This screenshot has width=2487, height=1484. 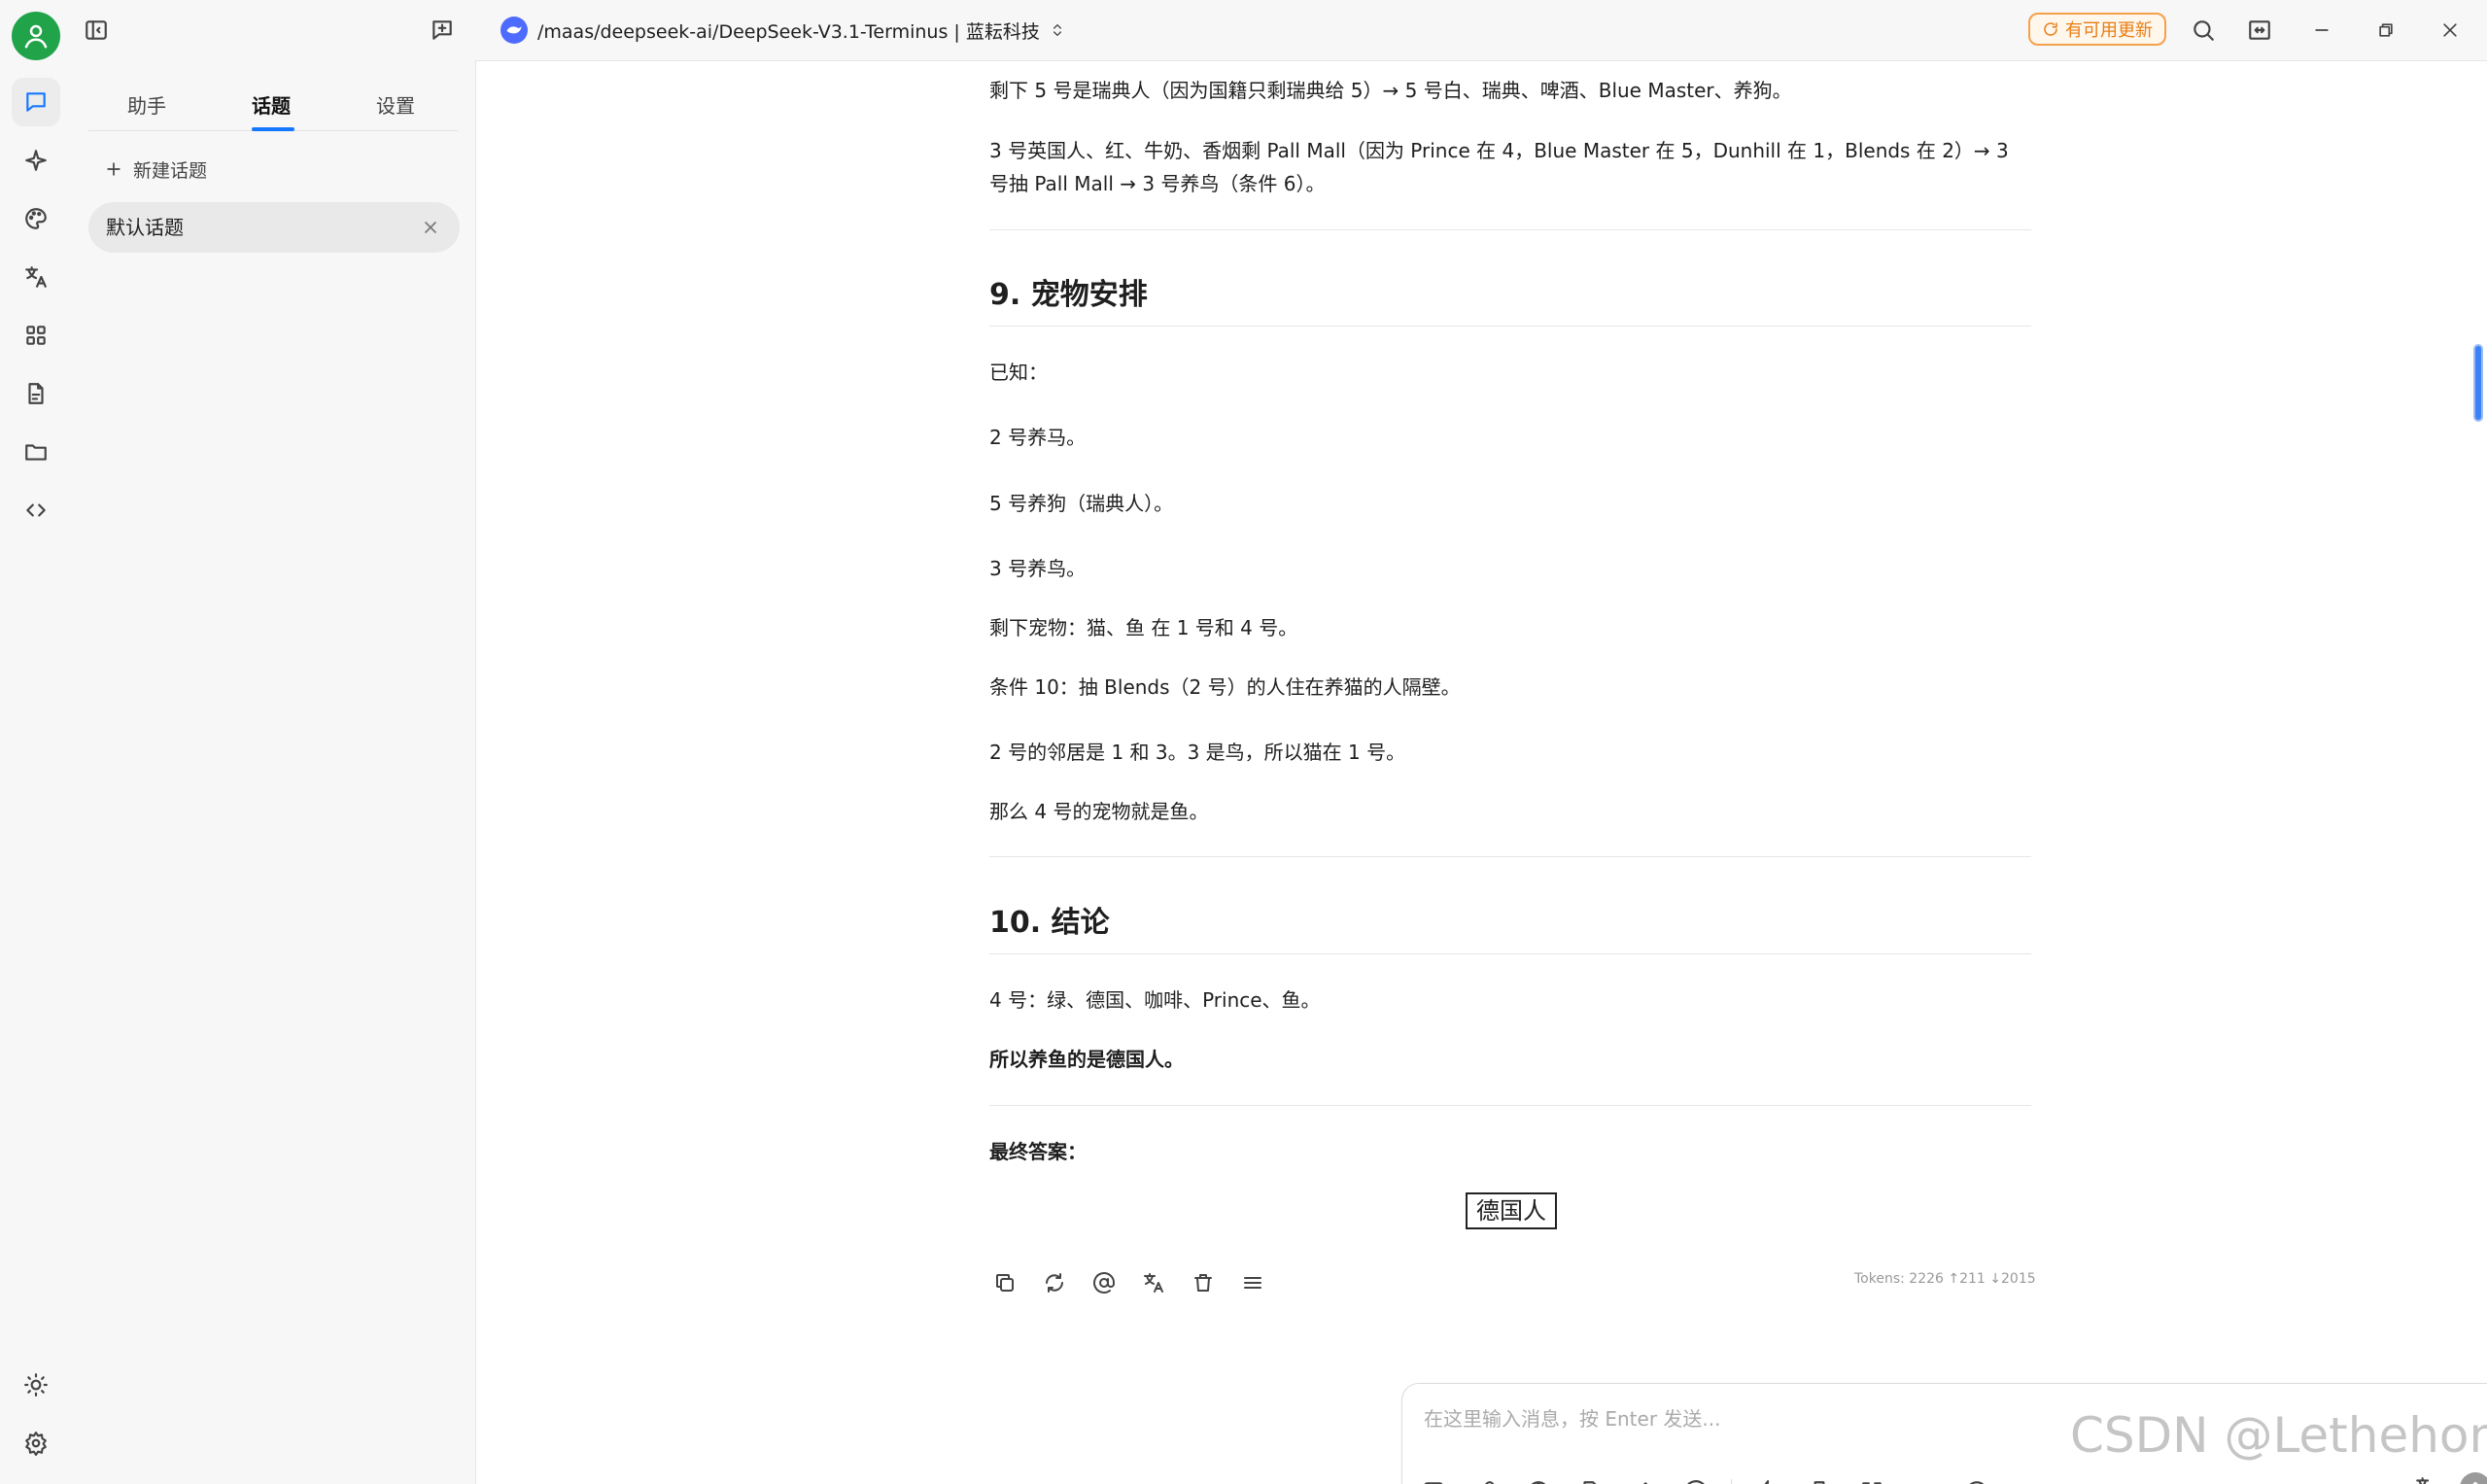 I want to click on more-menu-button, so click(x=1253, y=1282).